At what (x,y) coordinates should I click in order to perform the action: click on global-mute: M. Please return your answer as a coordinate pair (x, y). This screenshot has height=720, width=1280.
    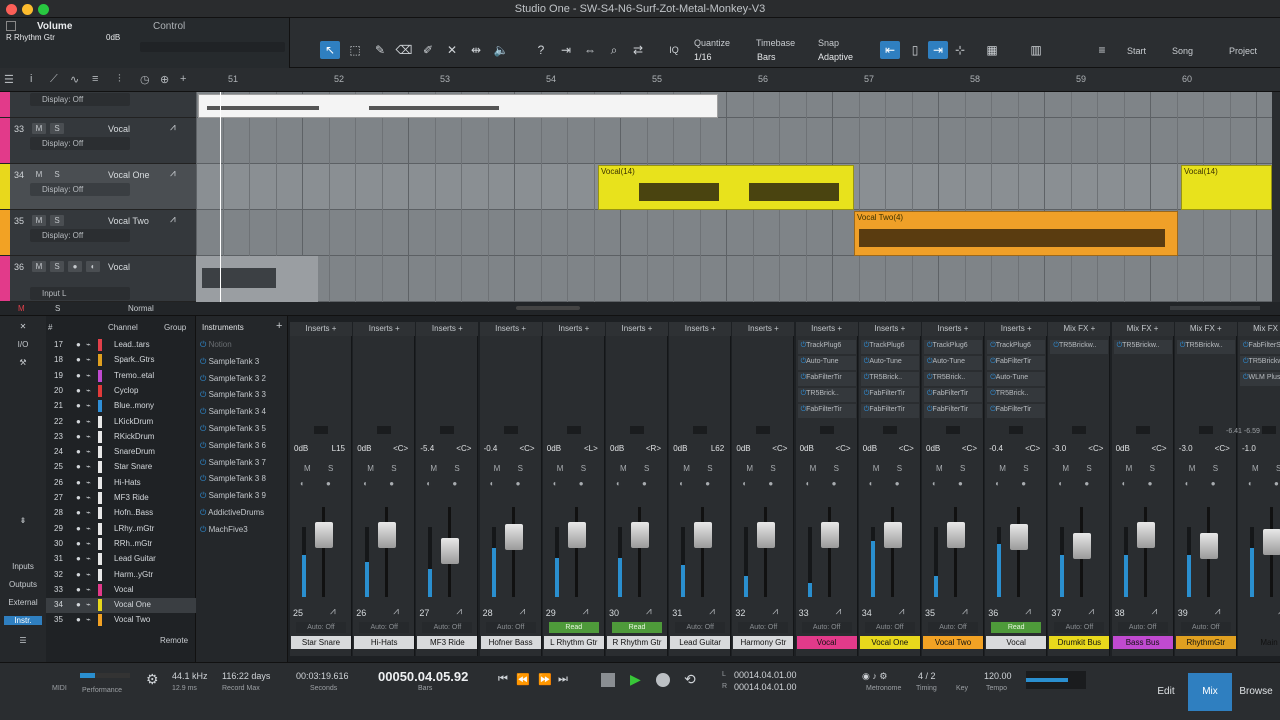
    Looking at the image, I should click on (21, 308).